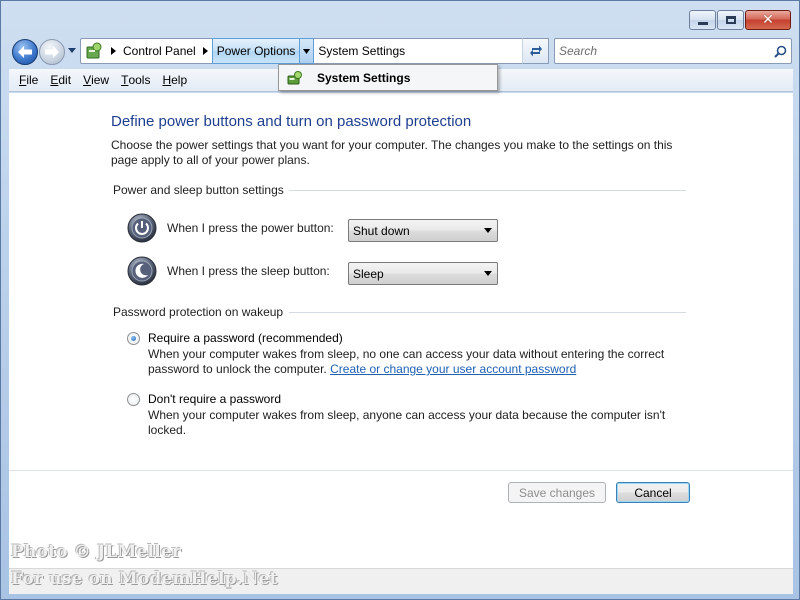 The image size is (800, 600). I want to click on power-section-divider, so click(487, 190).